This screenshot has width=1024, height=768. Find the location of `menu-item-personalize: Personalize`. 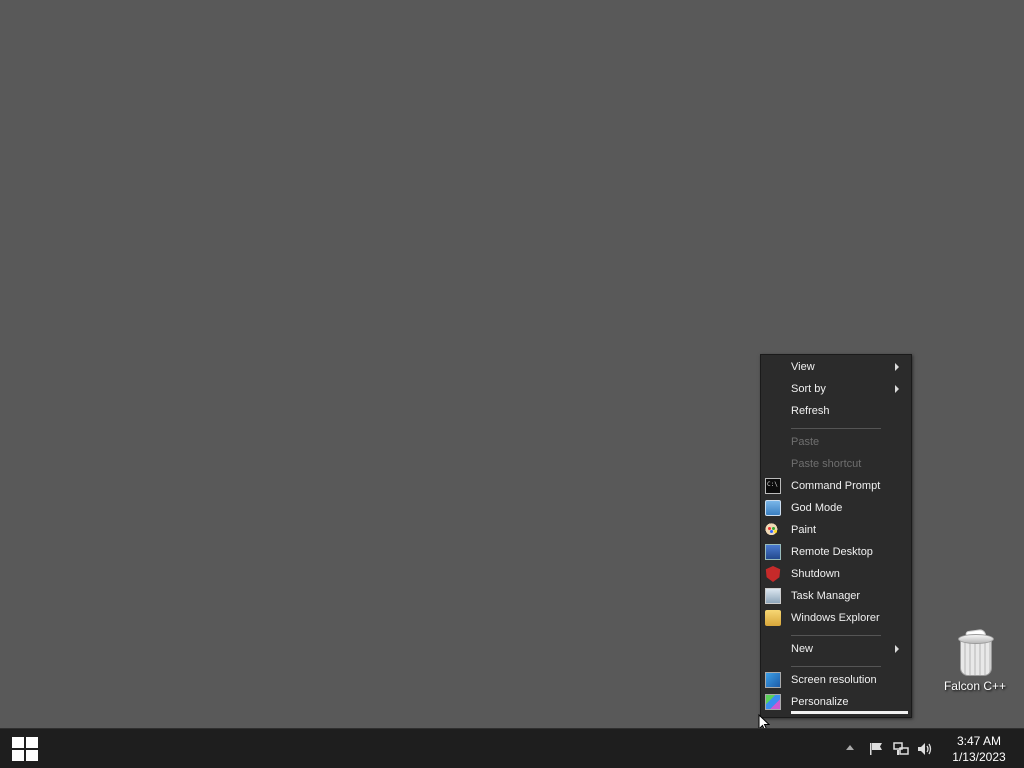

menu-item-personalize: Personalize is located at coordinates (836, 702).